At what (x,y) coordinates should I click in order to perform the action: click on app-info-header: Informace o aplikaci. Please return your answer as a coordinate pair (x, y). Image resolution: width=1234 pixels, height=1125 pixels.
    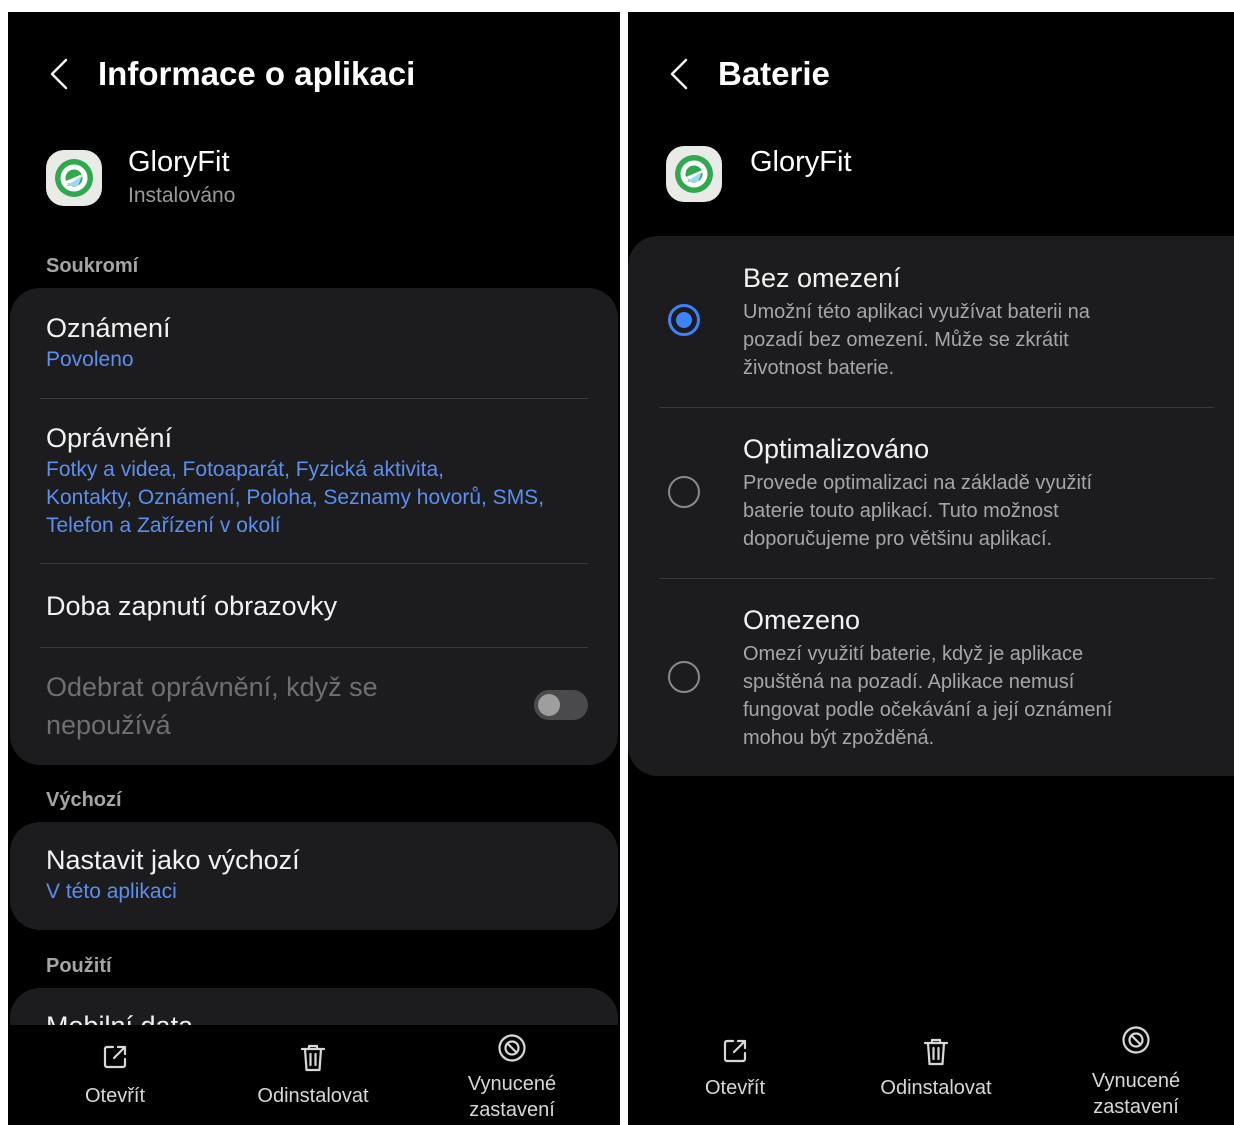
    Looking at the image, I should click on (314, 74).